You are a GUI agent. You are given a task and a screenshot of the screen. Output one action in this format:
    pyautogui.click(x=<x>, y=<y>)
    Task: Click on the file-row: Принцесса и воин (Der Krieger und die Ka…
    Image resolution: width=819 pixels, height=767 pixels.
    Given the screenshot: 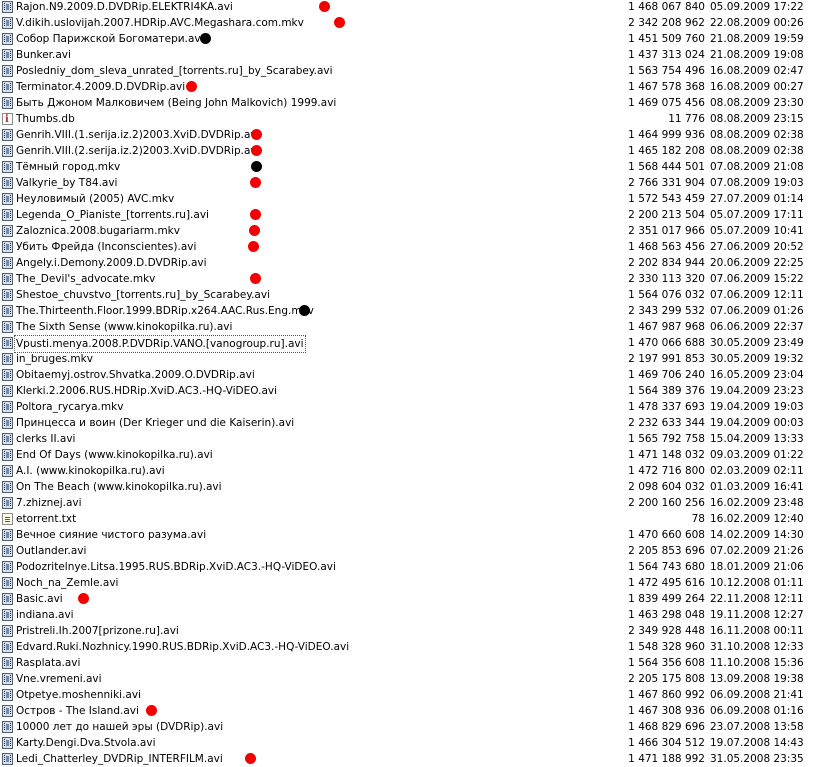 What is the action you would take?
    pyautogui.click(x=409, y=423)
    